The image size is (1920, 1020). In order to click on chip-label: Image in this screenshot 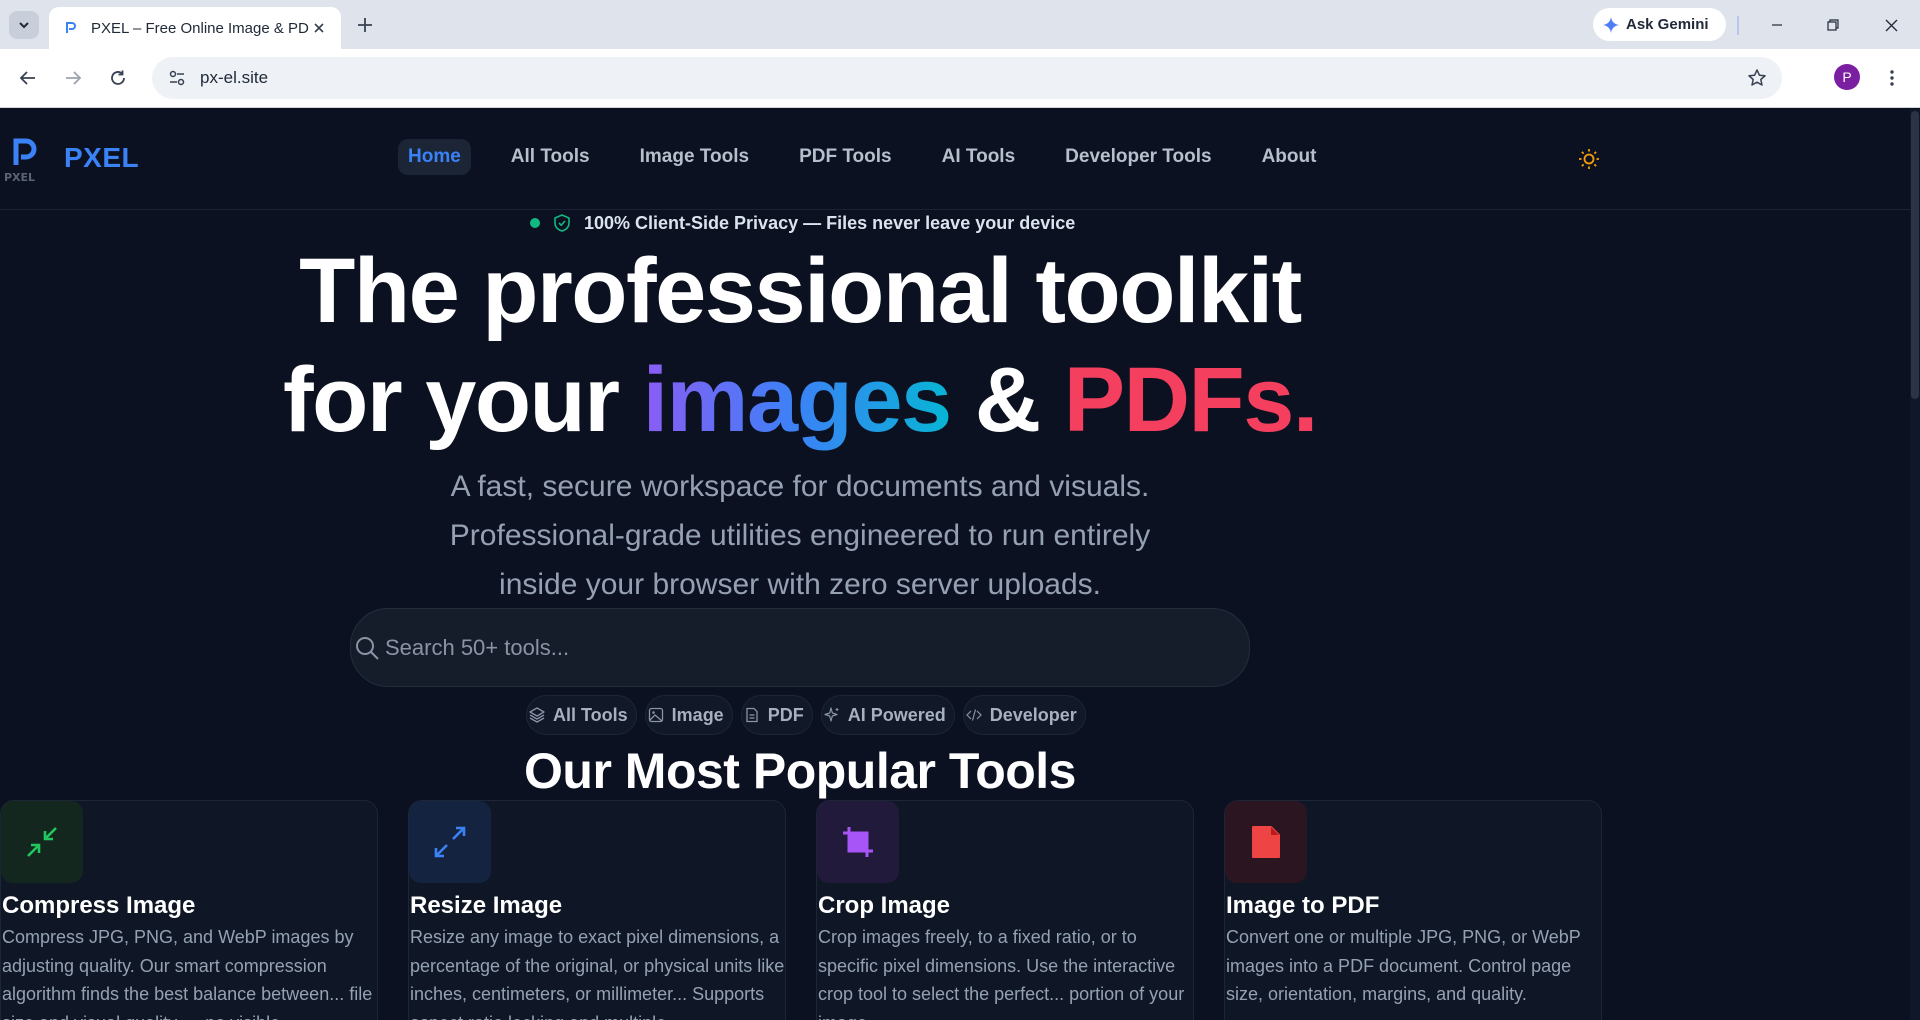, I will do `click(697, 714)`.